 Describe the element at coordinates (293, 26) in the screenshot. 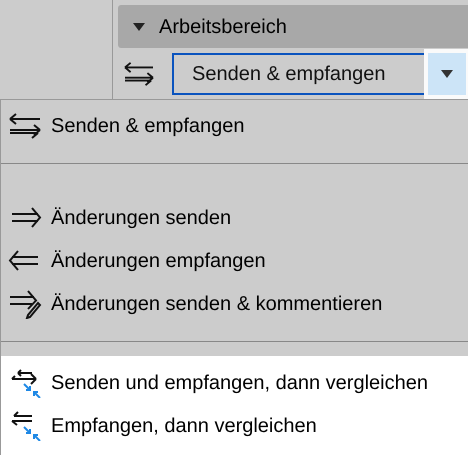

I see `section-header: Arbeitsbereich` at that location.